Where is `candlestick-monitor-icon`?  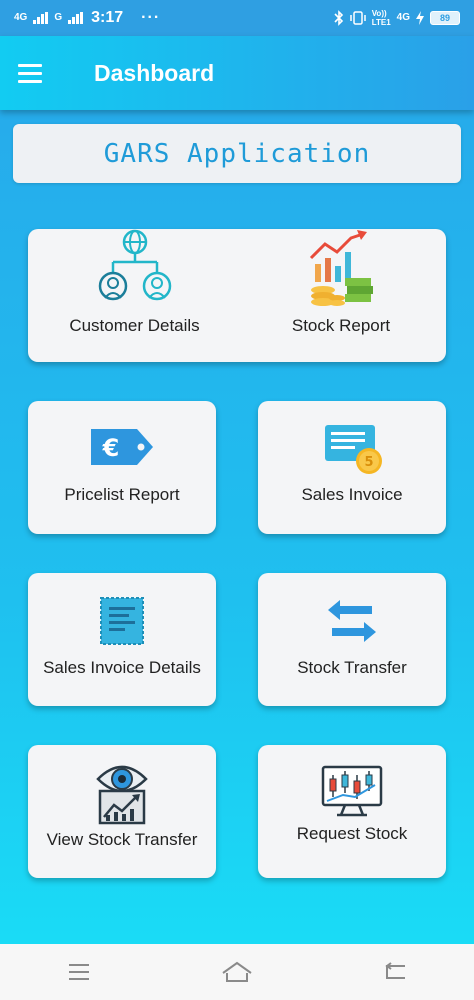
candlestick-monitor-icon is located at coordinates (352, 790).